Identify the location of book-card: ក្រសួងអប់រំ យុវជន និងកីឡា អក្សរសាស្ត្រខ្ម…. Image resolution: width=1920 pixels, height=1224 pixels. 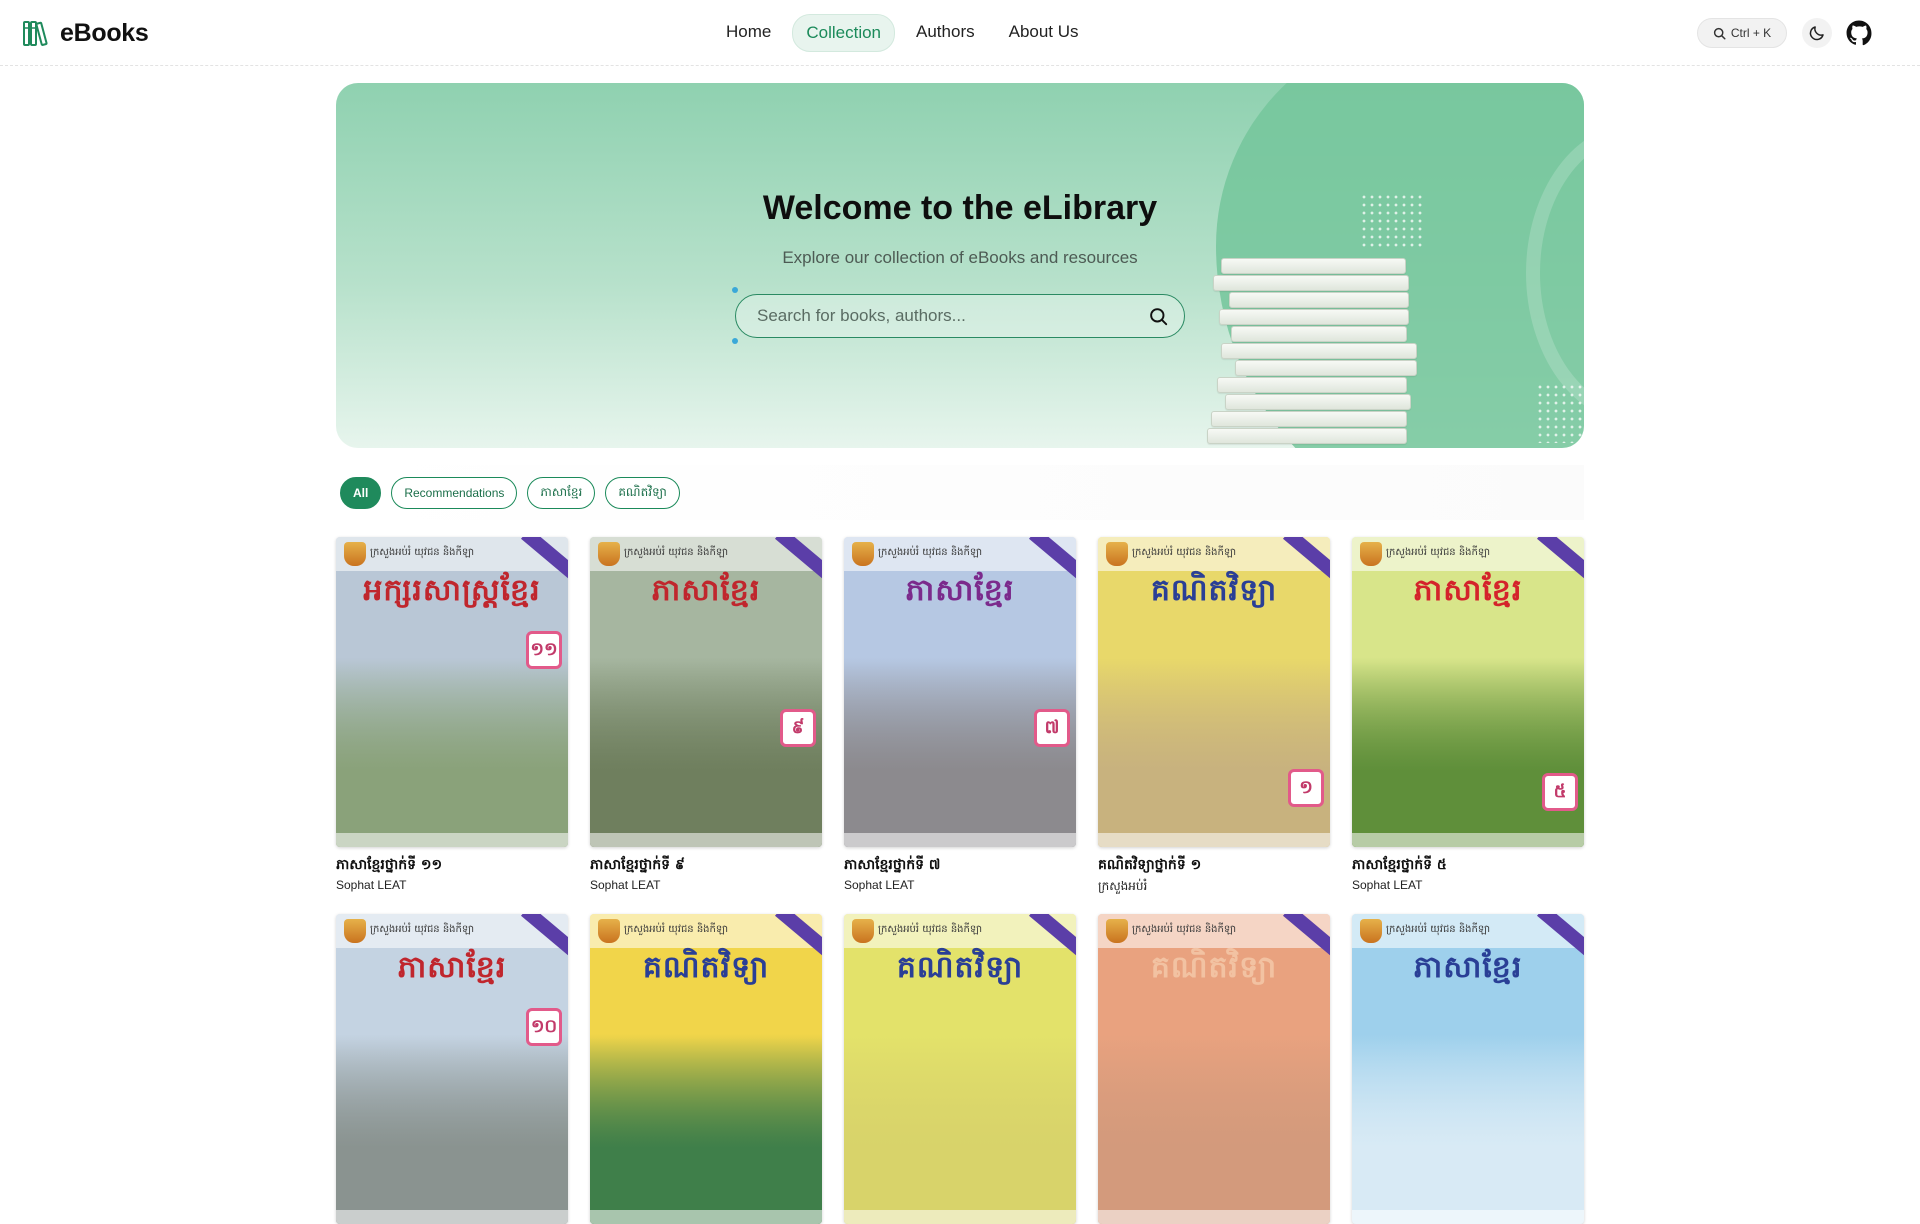
(452, 716).